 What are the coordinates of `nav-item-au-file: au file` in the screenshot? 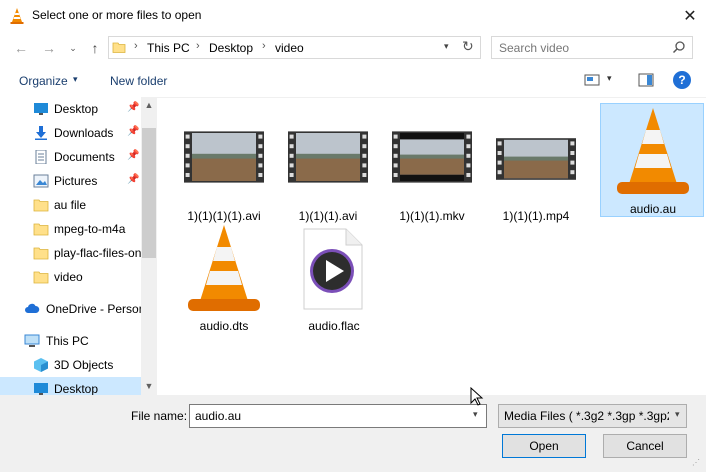 It's located at (70, 205).